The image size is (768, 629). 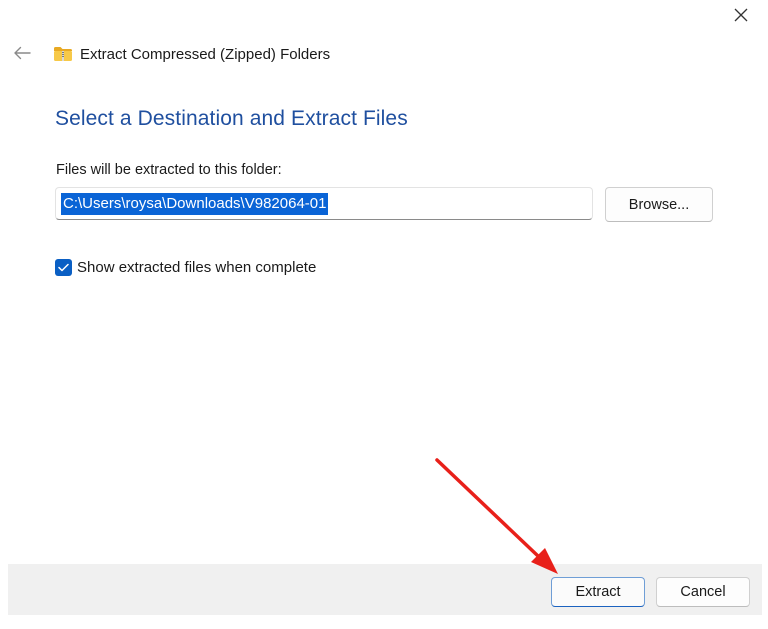 I want to click on show-files-label: Show extracted files when complete, so click(x=197, y=267).